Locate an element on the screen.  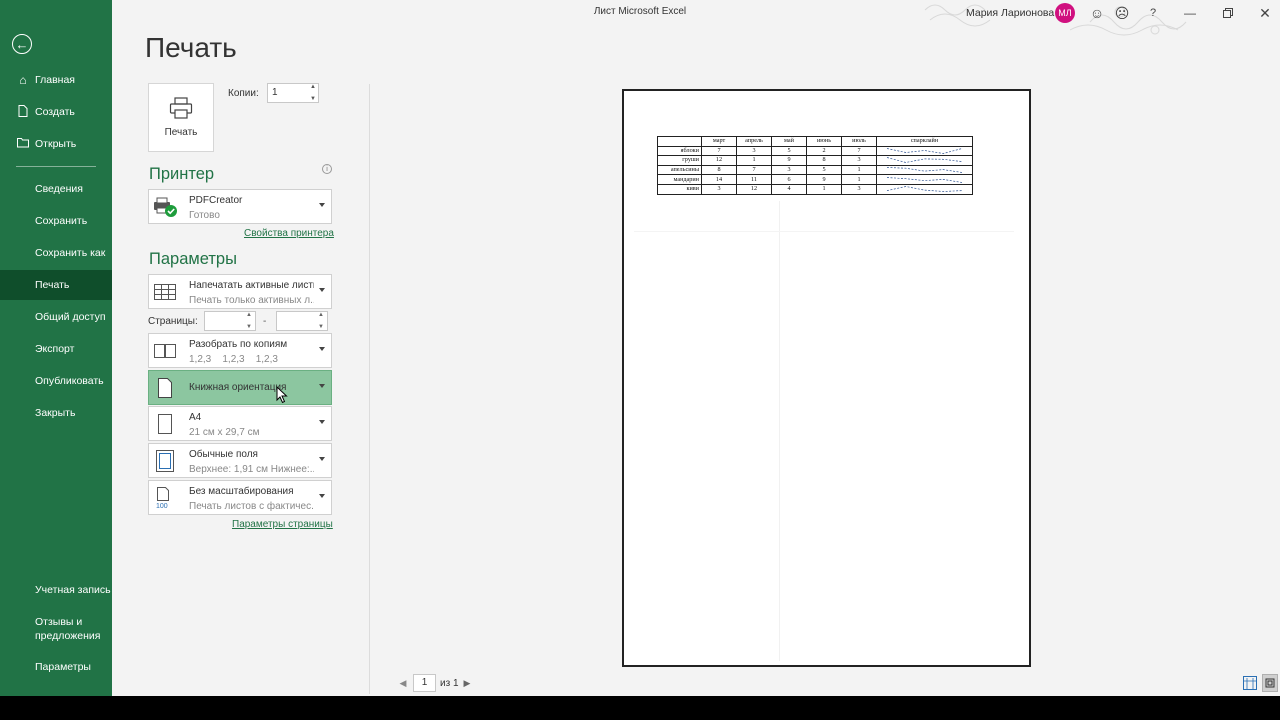
minimize-icon: — is located at coordinates (1190, 13).